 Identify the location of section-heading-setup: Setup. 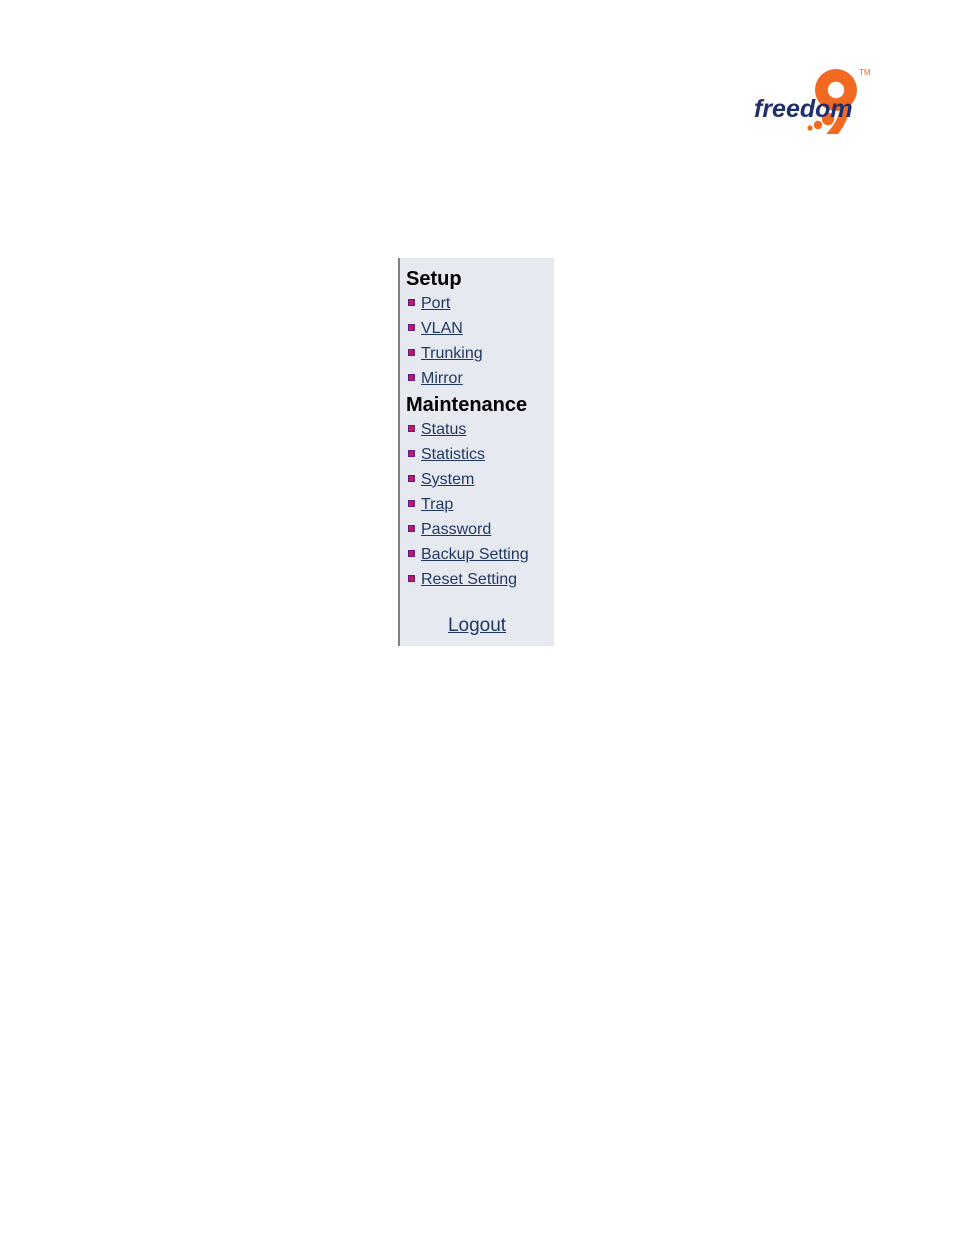
(434, 279).